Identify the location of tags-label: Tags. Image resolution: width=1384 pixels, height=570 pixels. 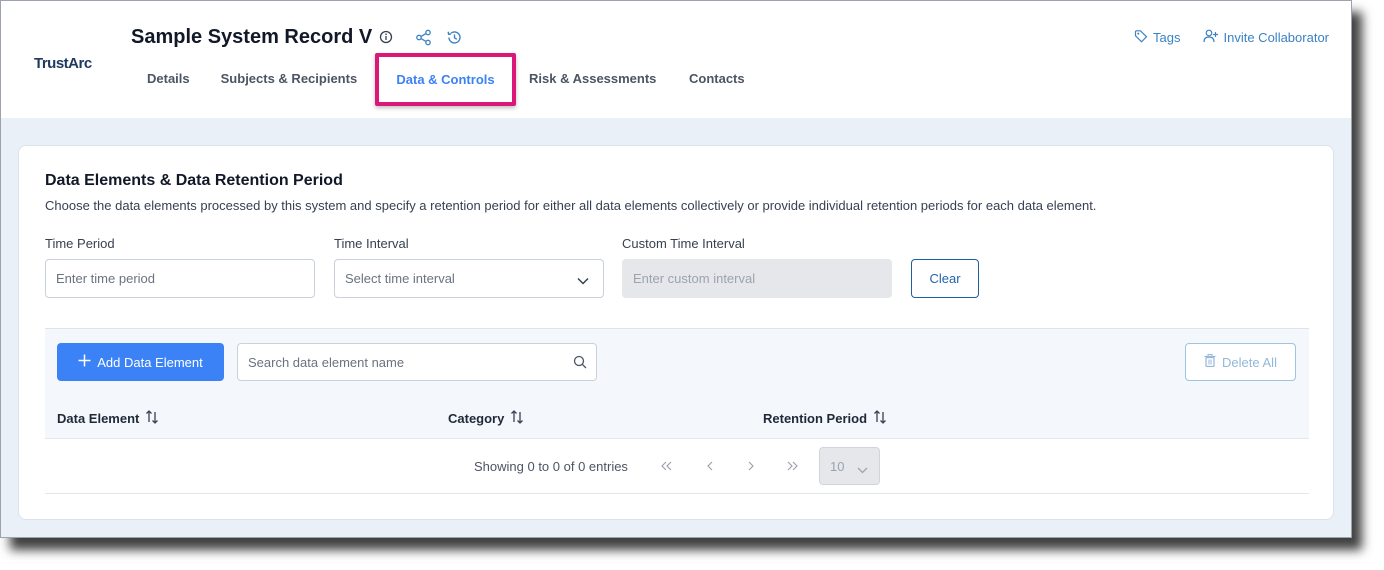
(1167, 37).